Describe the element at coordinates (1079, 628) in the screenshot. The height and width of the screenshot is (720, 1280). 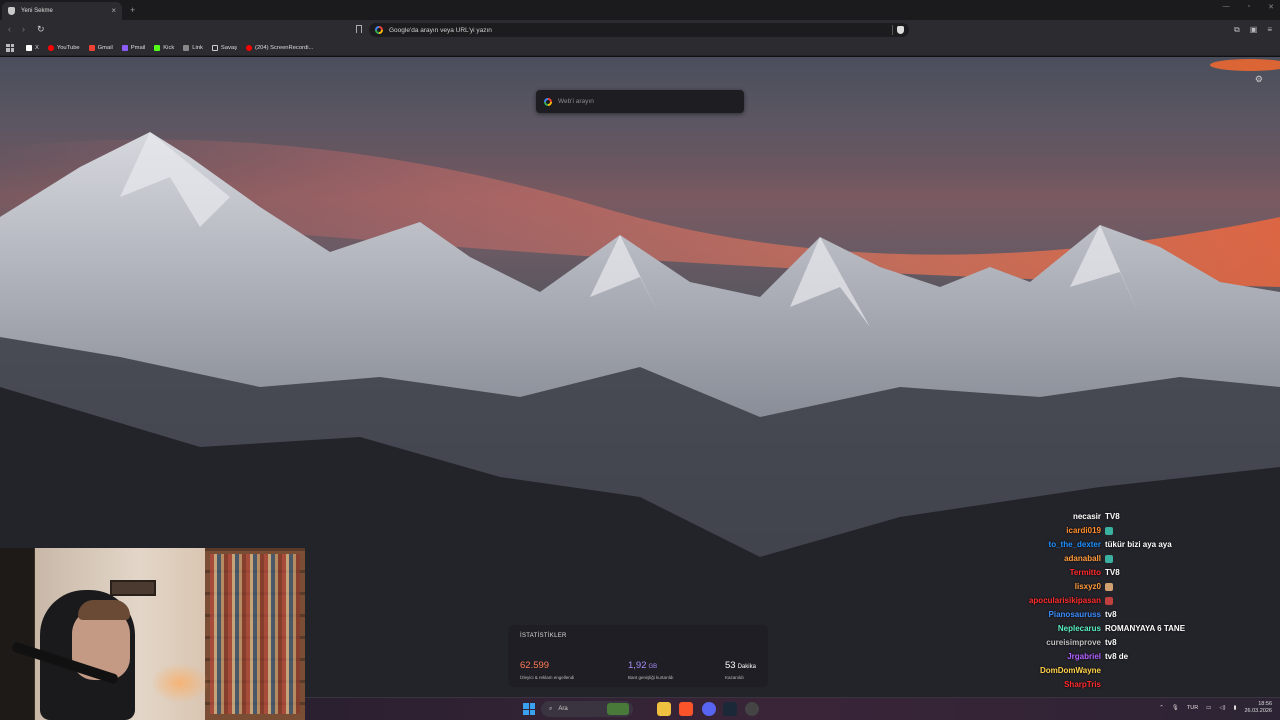
I see `chat-username: Neplecarus` at that location.